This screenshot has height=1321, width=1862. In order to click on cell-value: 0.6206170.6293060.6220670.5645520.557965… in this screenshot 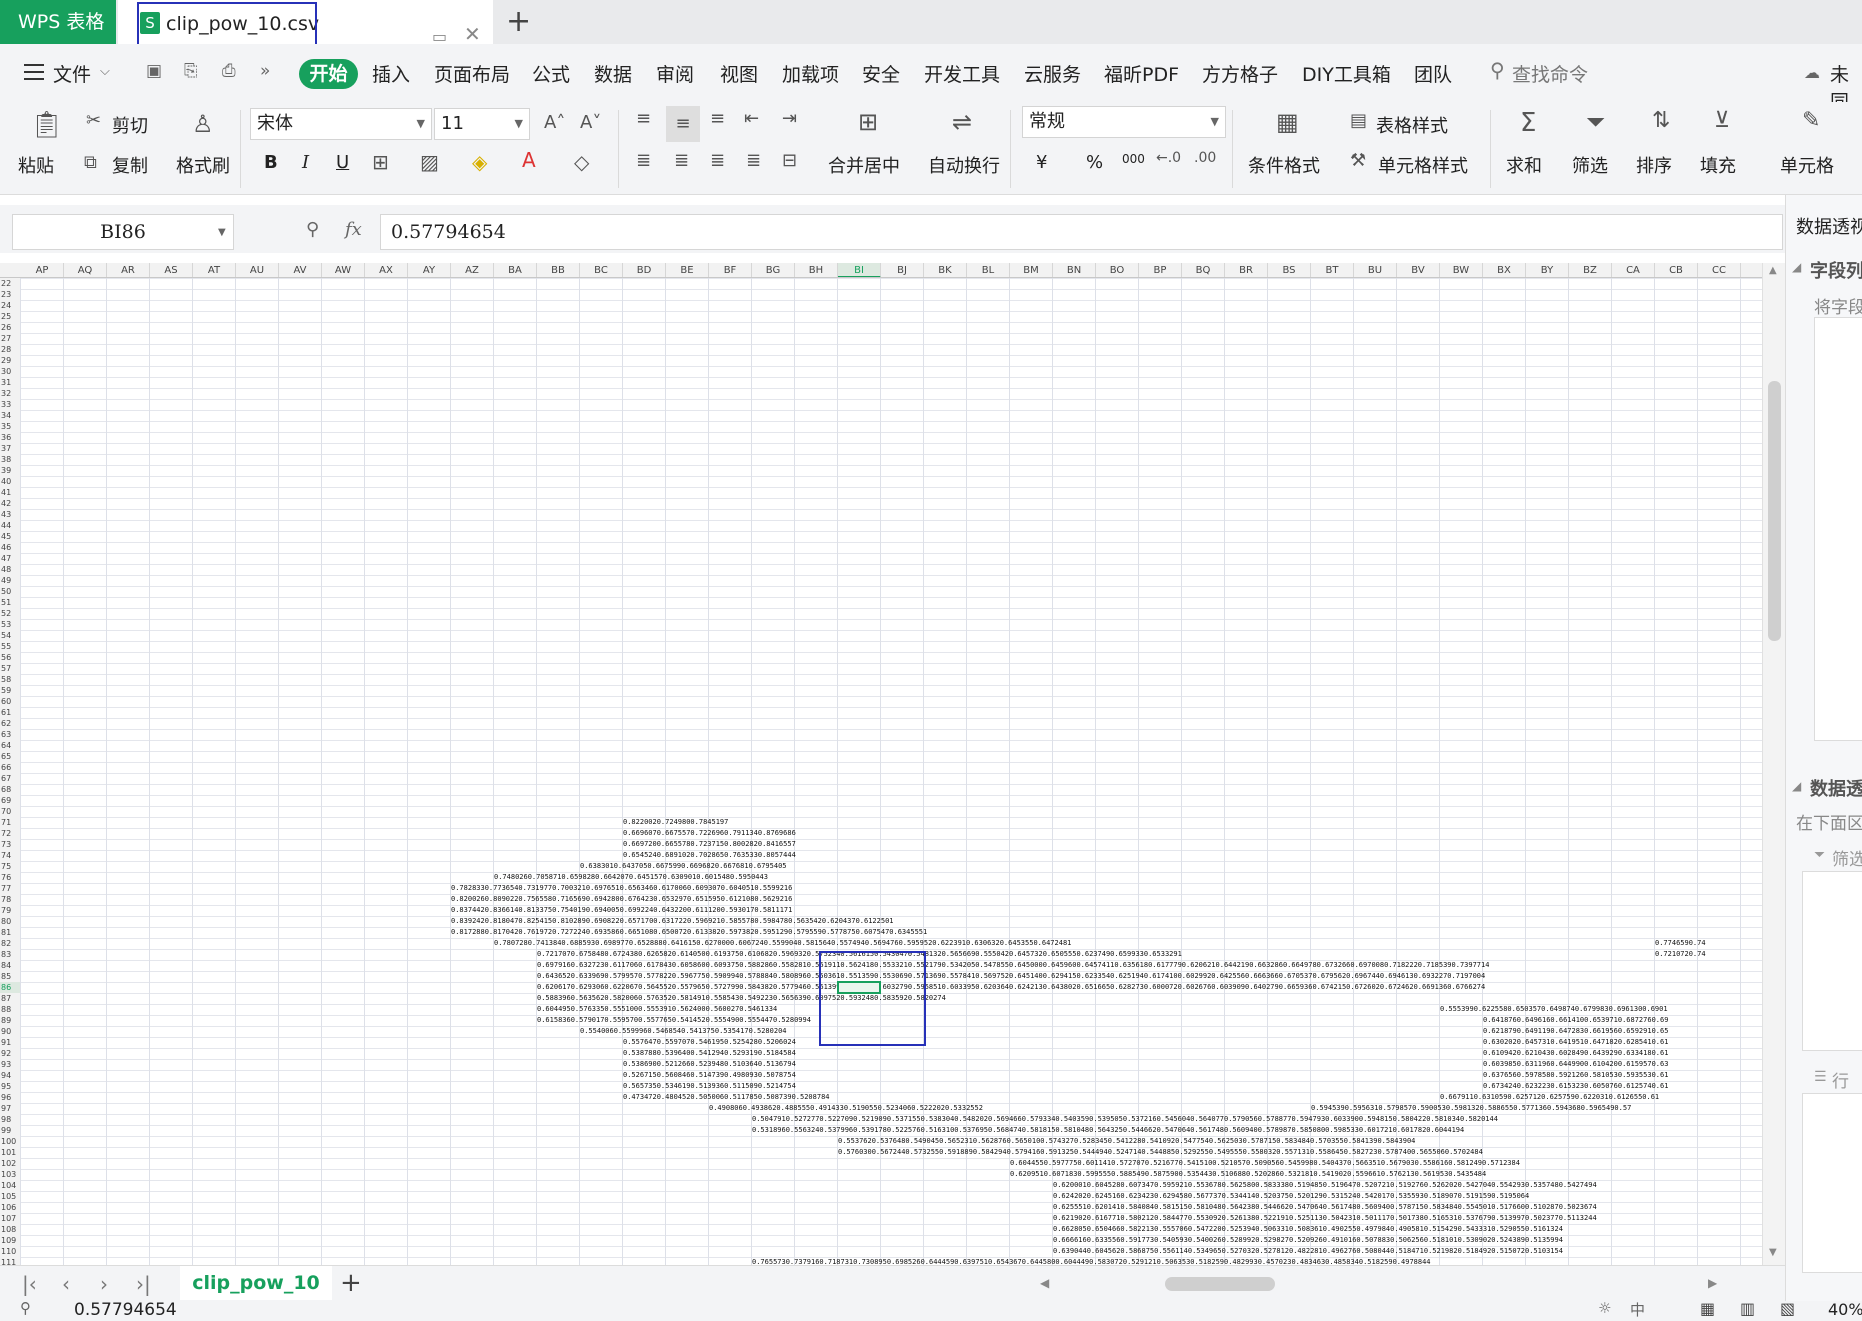, I will do `click(1011, 987)`.